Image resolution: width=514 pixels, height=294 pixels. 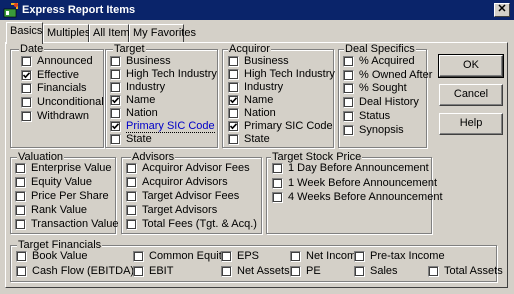 I want to click on label-financials-eps: EPS, so click(x=248, y=256).